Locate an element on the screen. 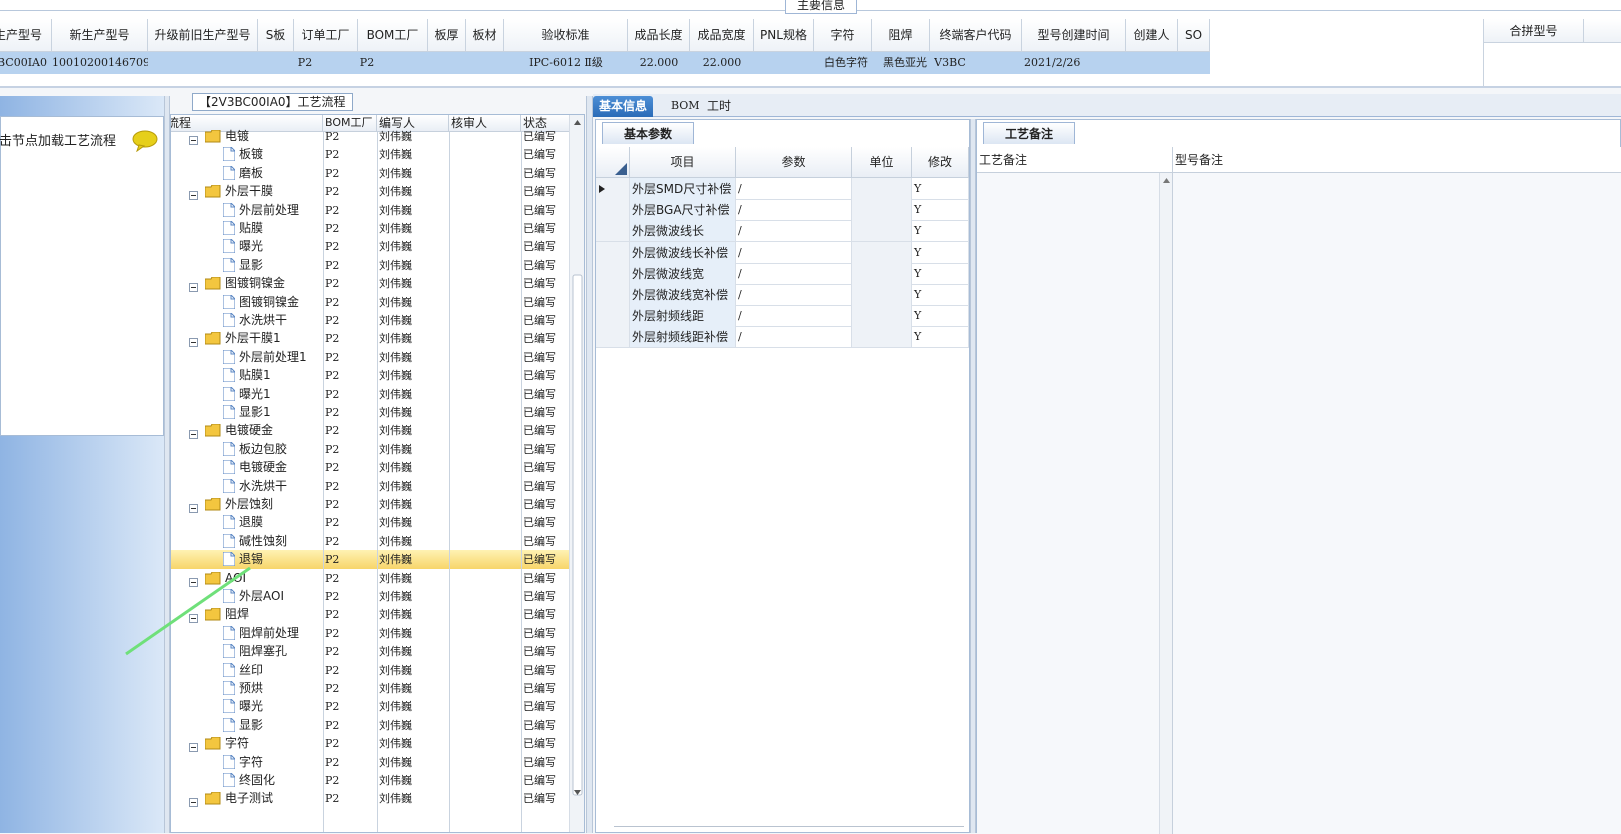 The width and height of the screenshot is (1621, 834). param-row: 外层SMD尺寸补偿 / Y is located at coordinates (782, 189).